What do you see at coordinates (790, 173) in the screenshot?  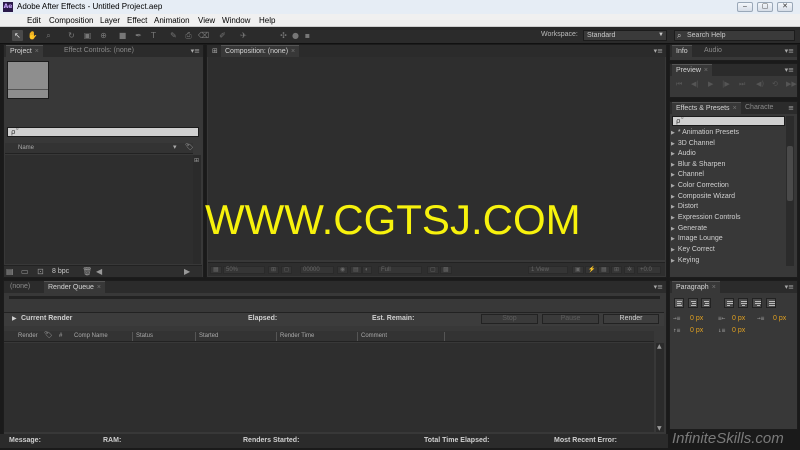 I see `effects-scrollbar-thumb` at bounding box center [790, 173].